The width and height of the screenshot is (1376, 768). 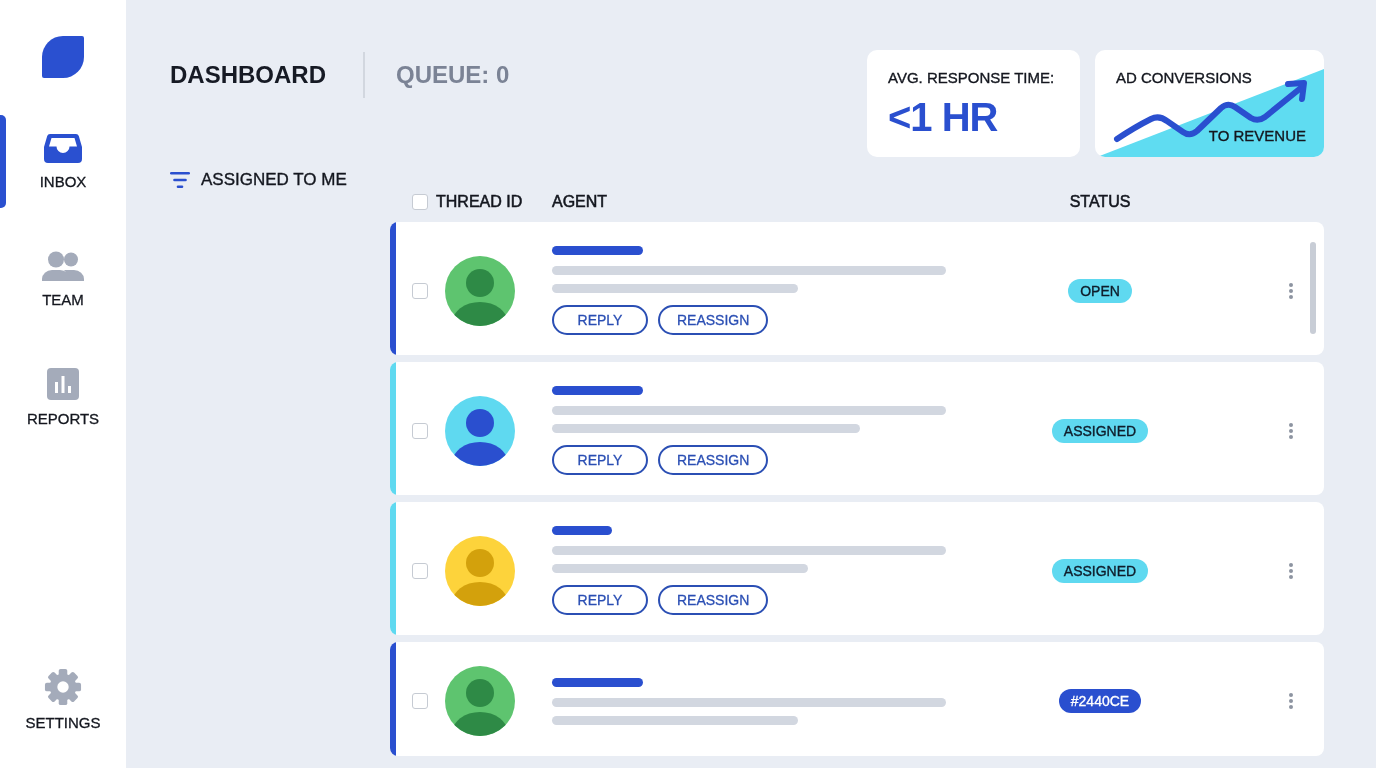 What do you see at coordinates (63, 266) in the screenshot?
I see `people-icon` at bounding box center [63, 266].